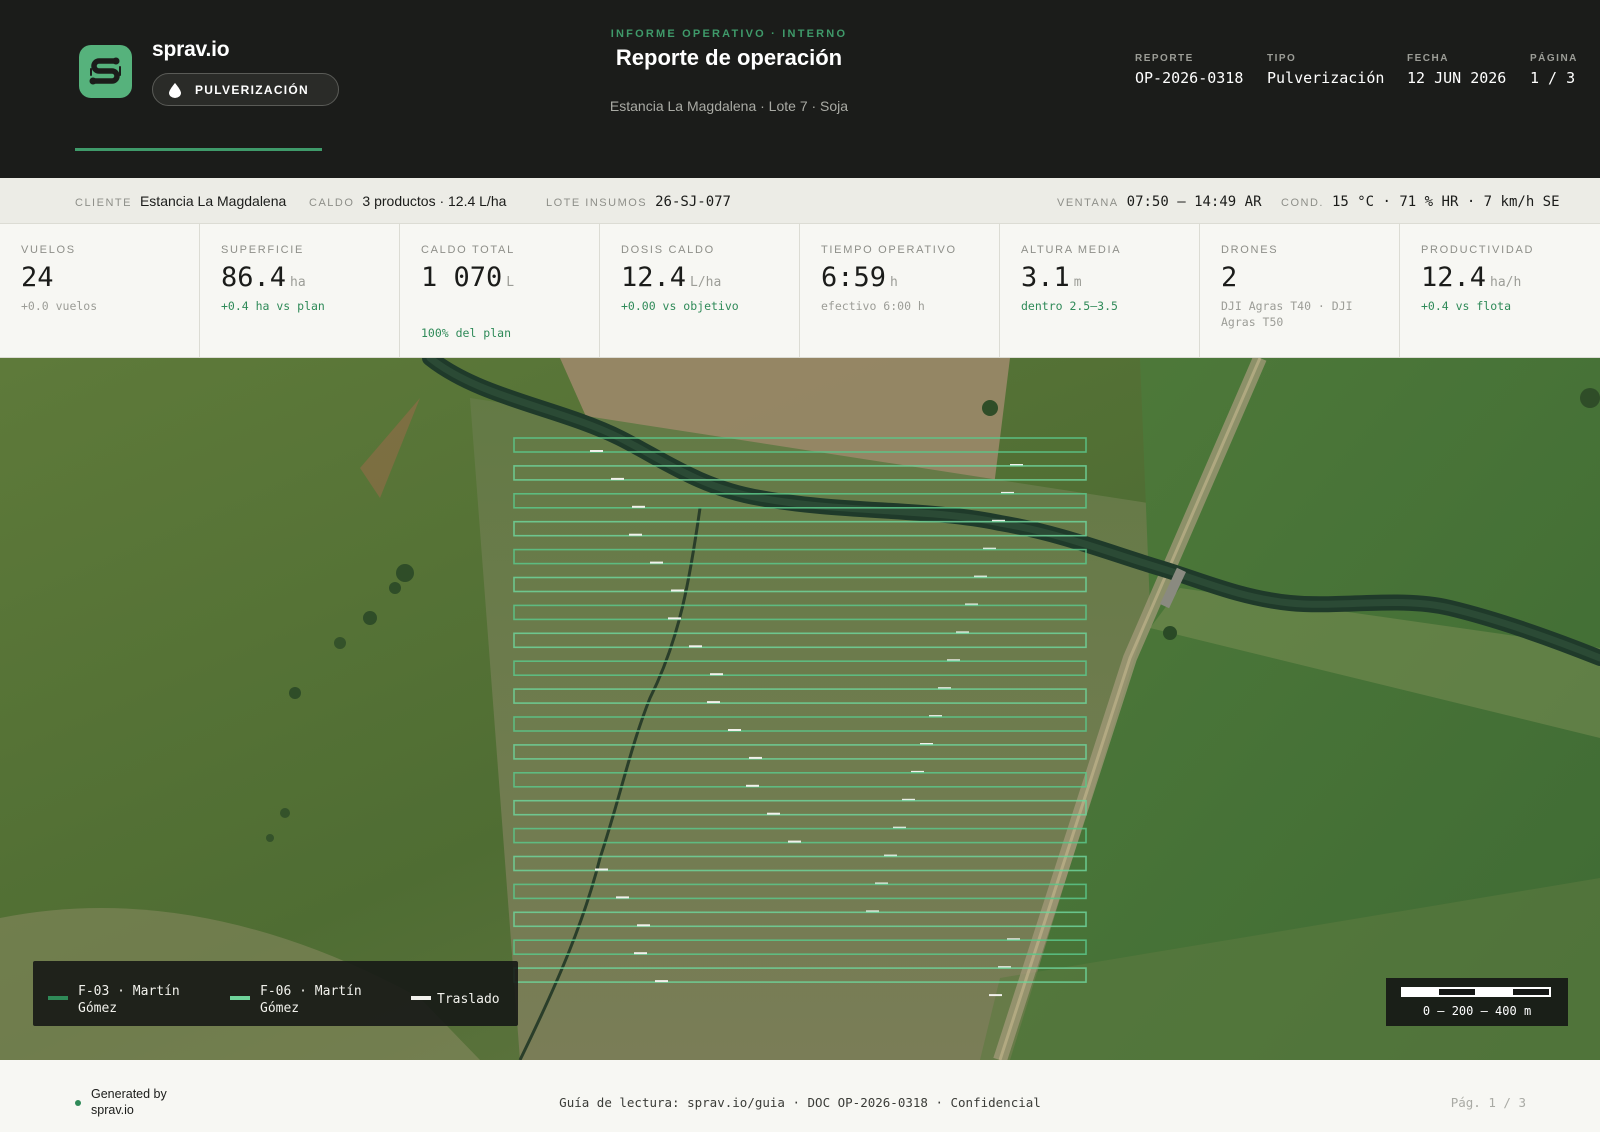  Describe the element at coordinates (597, 203) in the screenshot. I see `strip-label: LOTE INSUMOS` at that location.